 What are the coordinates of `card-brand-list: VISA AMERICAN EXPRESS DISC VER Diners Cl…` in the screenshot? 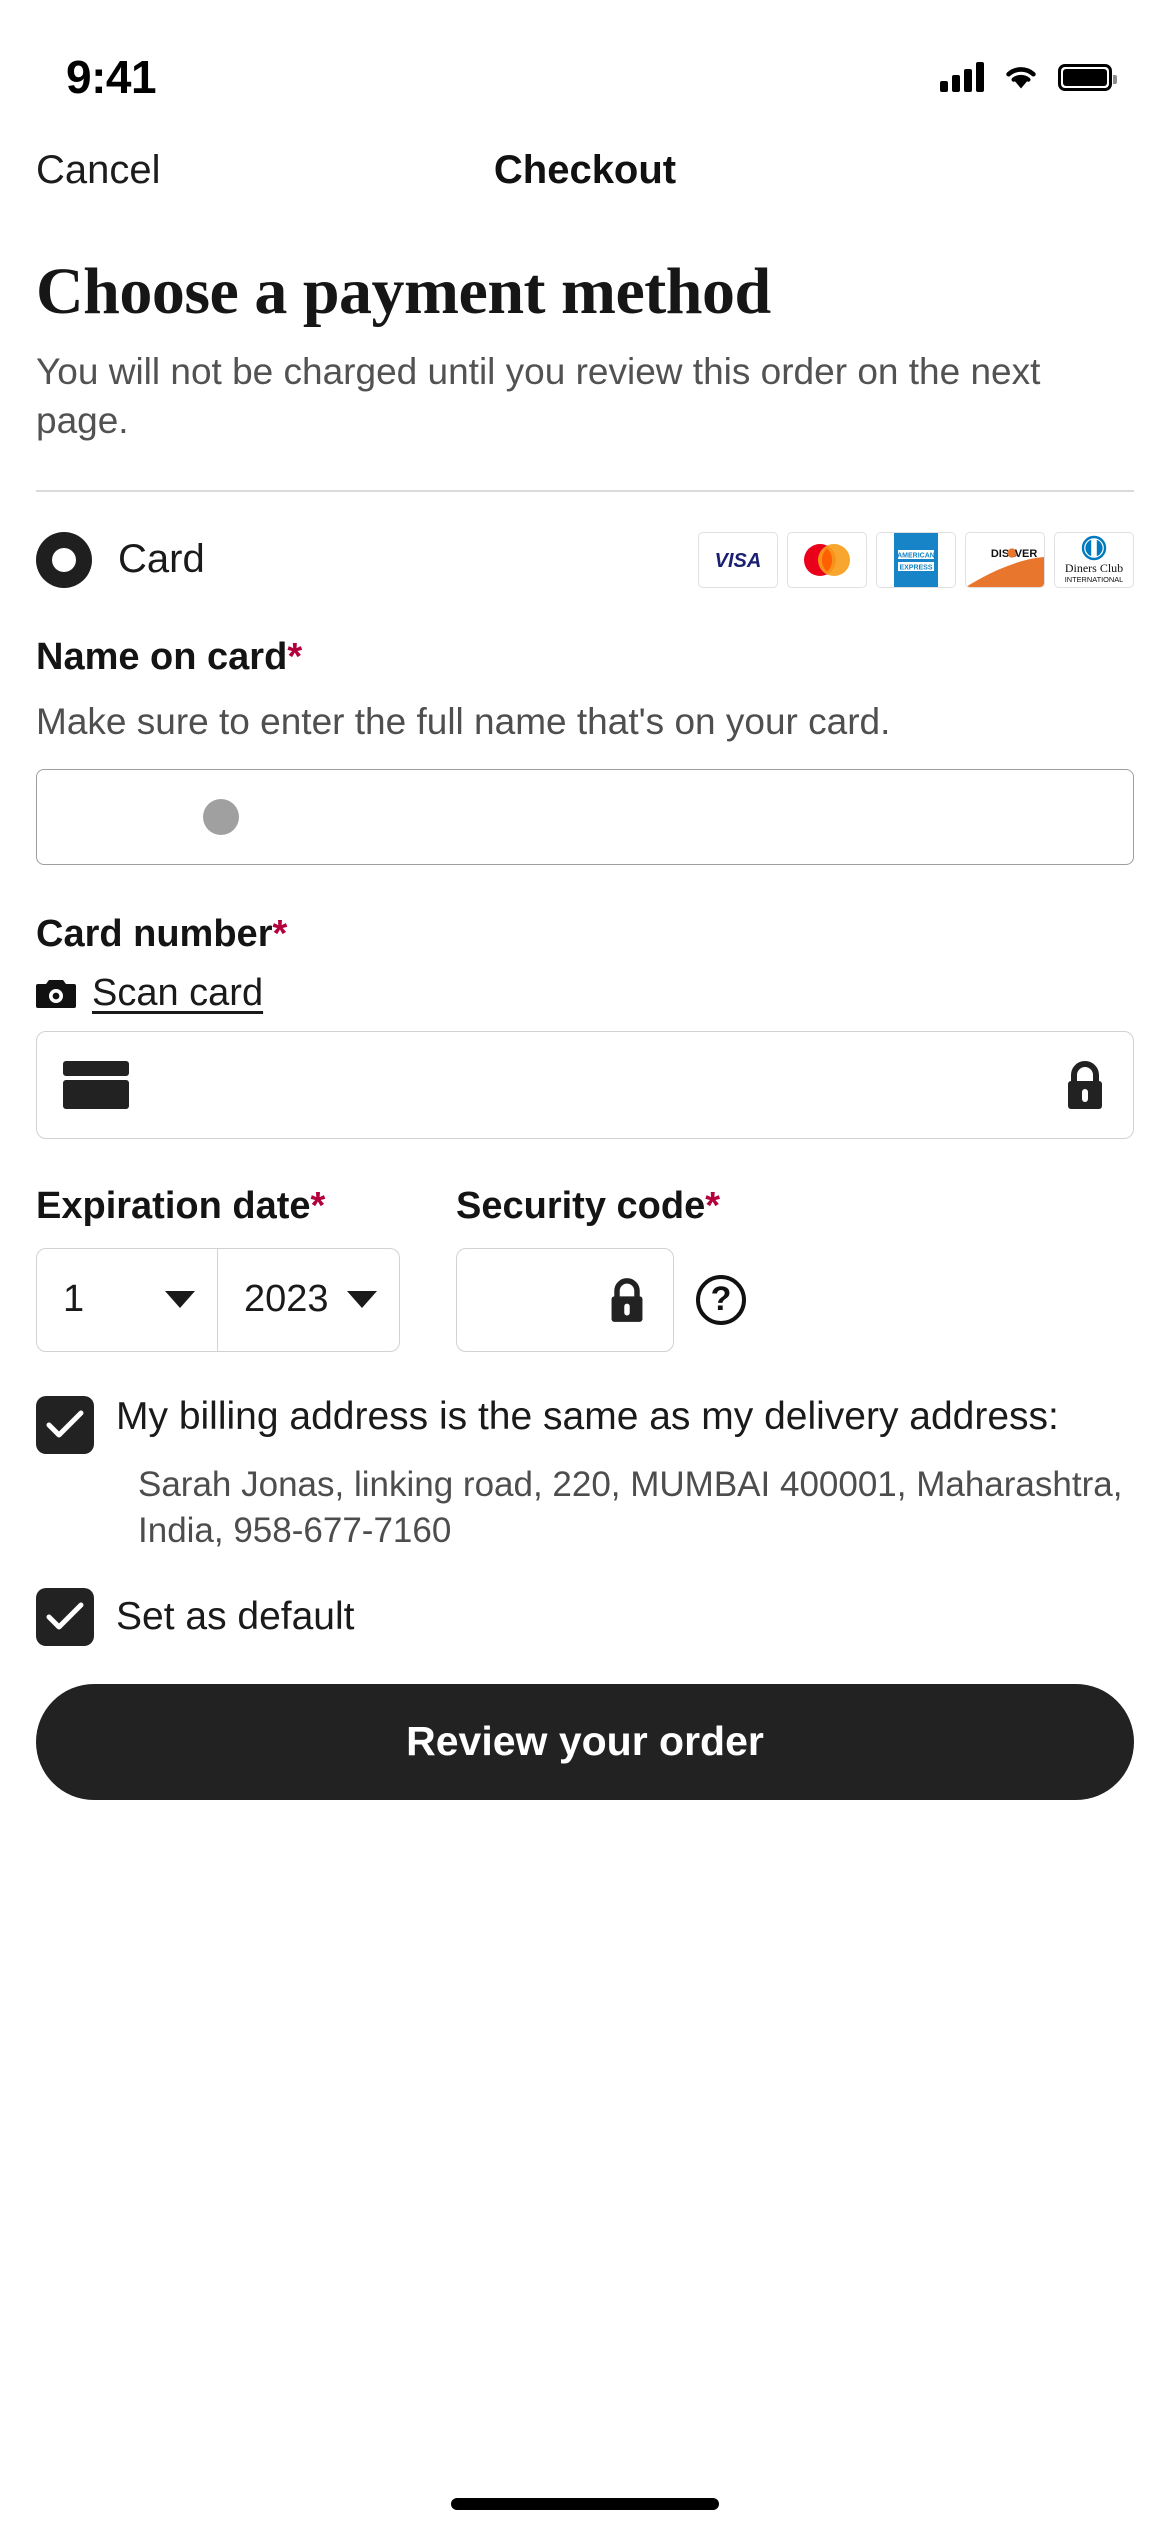 It's located at (916, 559).